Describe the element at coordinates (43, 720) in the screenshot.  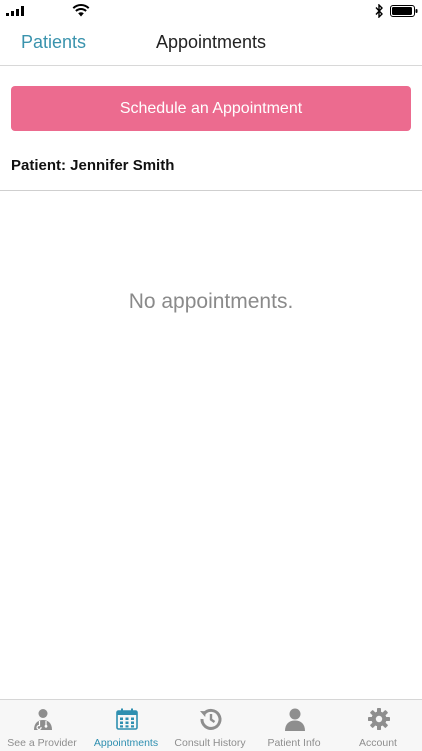
I see `doctor-icon` at that location.